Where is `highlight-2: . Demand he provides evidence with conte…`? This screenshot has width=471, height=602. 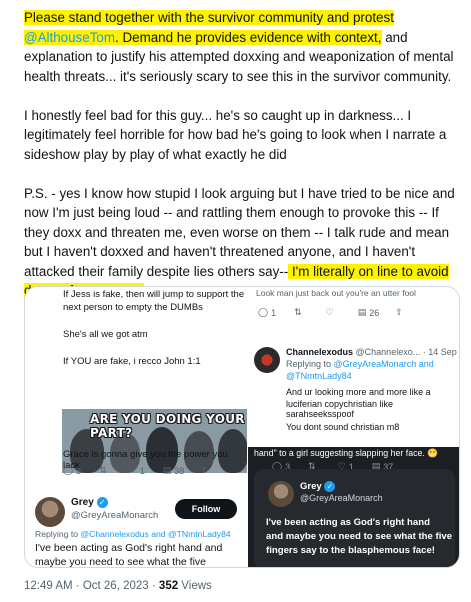 highlight-2: . Demand he provides evidence with conte… is located at coordinates (248, 37).